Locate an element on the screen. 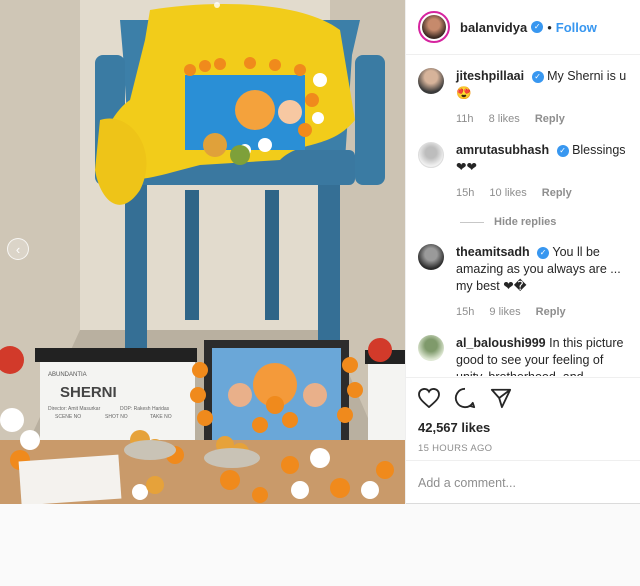 This screenshot has width=640, height=586. svg-text: SCENE NO is located at coordinates (68, 417).